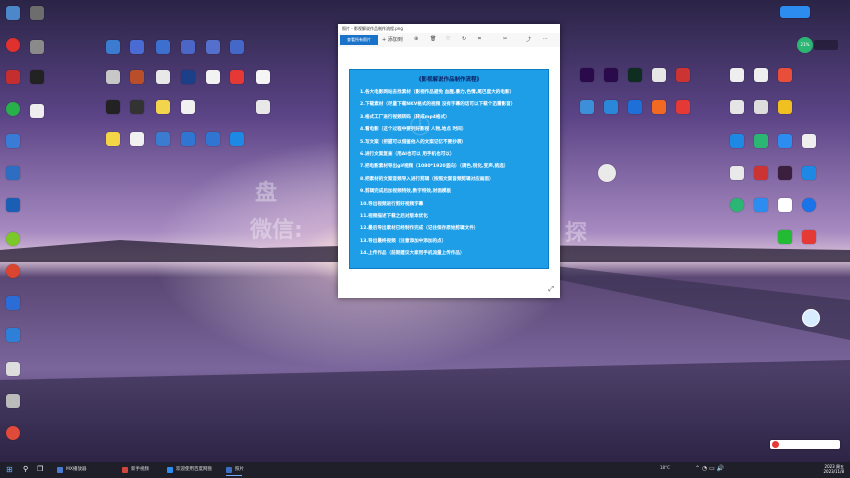  What do you see at coordinates (188, 470) in the screenshot?
I see `taskbar-app: 欢迎使用百度网盘` at bounding box center [188, 470].